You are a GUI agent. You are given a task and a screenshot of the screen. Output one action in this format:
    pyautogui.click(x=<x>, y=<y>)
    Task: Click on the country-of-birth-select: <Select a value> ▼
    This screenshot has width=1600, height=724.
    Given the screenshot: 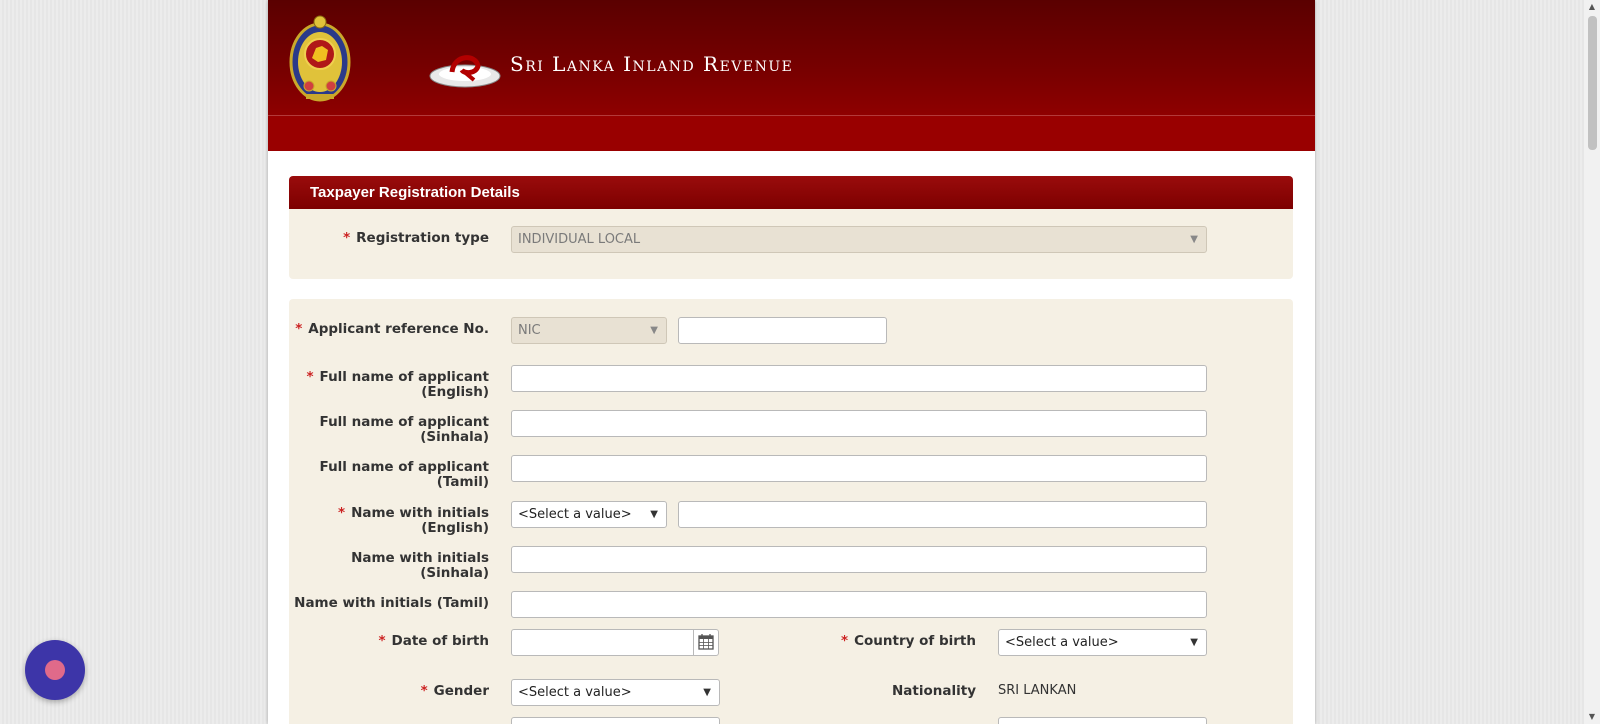 What is the action you would take?
    pyautogui.click(x=1102, y=642)
    